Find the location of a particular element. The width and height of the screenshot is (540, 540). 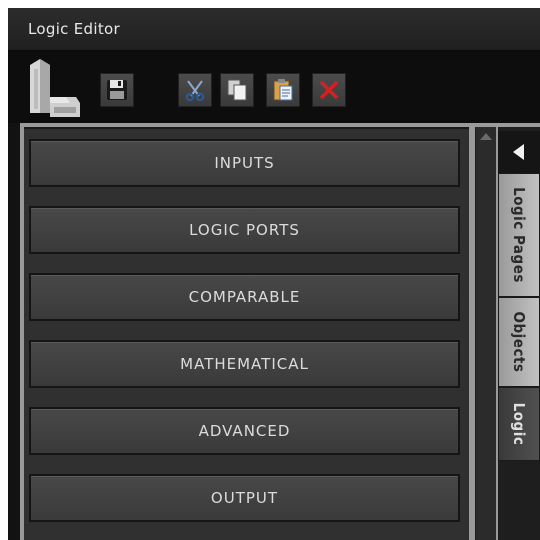

category-comparable-button: COMPARABLE is located at coordinates (244, 297).